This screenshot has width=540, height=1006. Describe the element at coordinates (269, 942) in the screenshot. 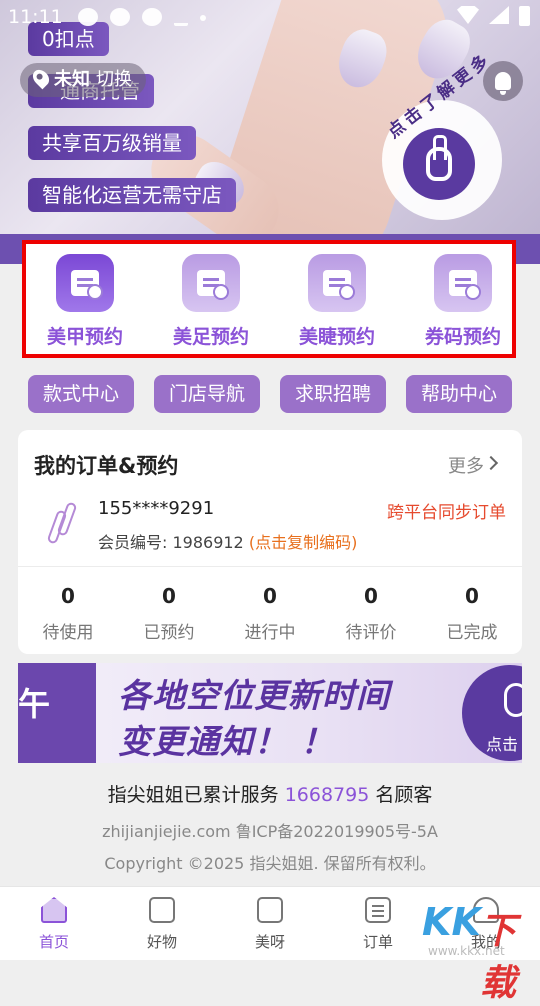

I see `tab-label: 美呀` at that location.